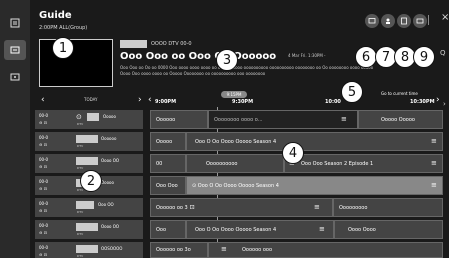 This screenshot has height=258, width=449. I want to click on today-label: TODAY, so click(91, 99).